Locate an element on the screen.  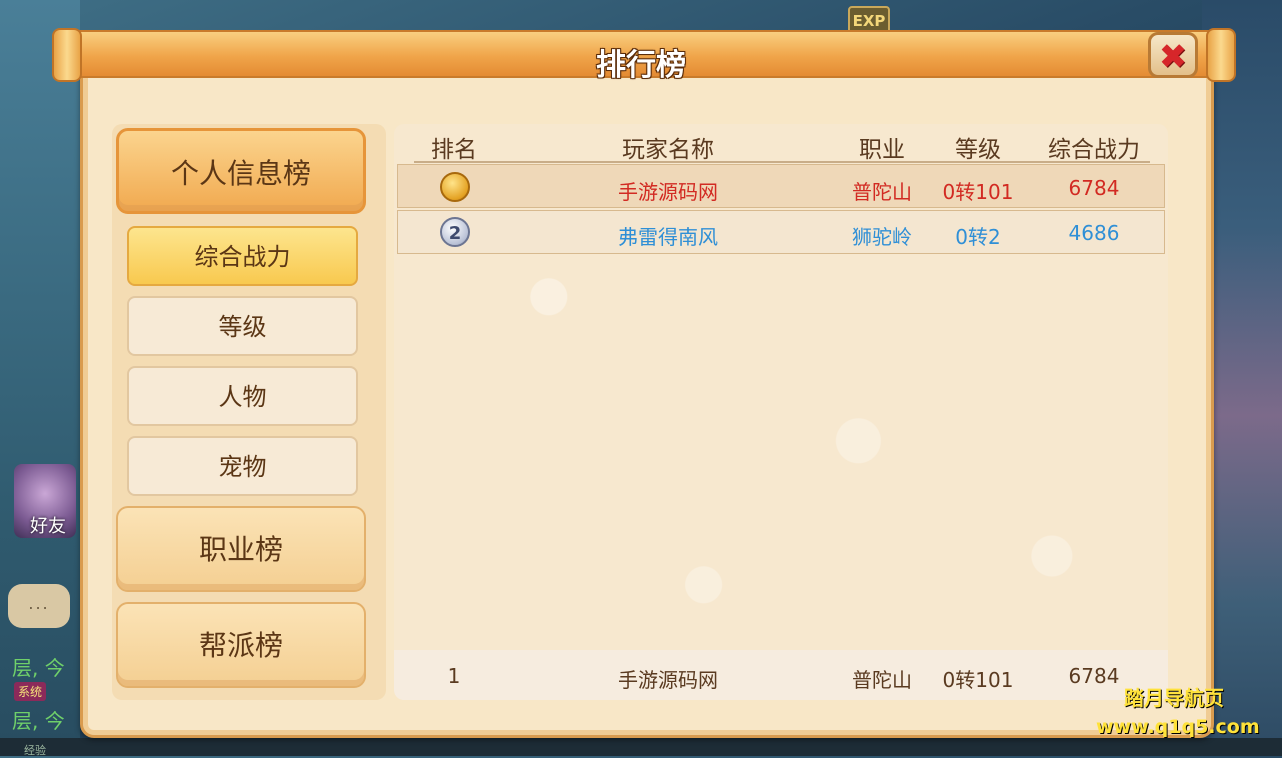
system-tag: 系统 is located at coordinates (30, 691).